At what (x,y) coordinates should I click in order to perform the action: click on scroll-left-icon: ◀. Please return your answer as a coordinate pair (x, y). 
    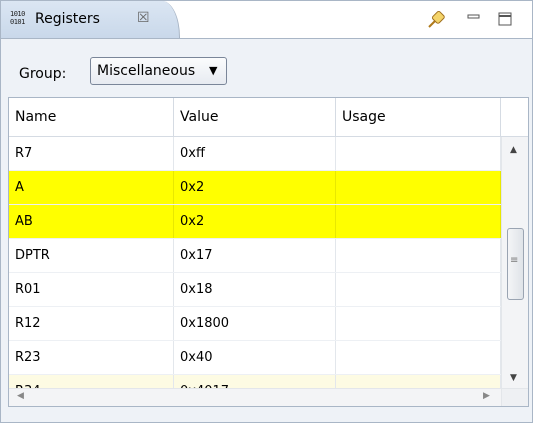
    Looking at the image, I should click on (20, 396).